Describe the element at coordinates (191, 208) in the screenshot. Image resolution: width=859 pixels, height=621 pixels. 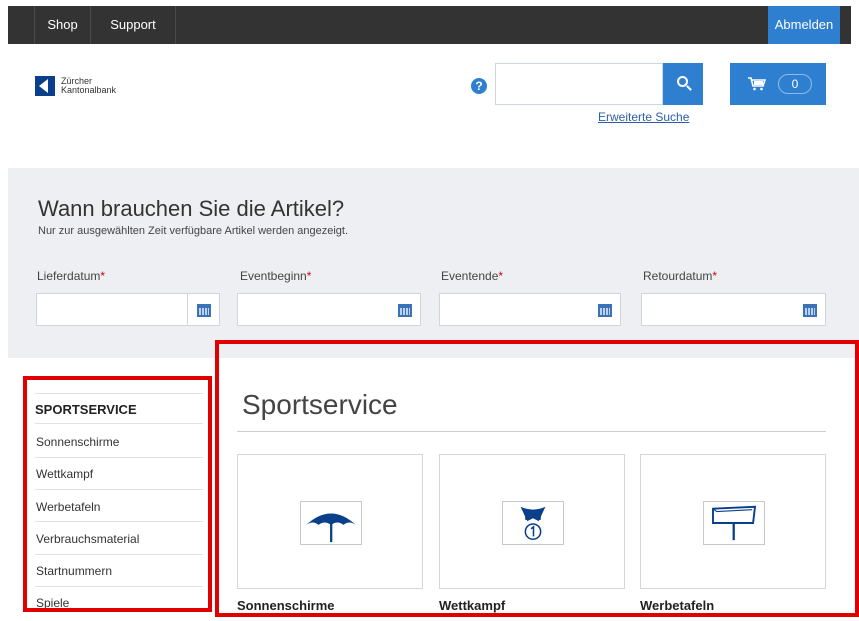
I see `date-panel-title: Wann brauchen Sie die Artikel?` at that location.